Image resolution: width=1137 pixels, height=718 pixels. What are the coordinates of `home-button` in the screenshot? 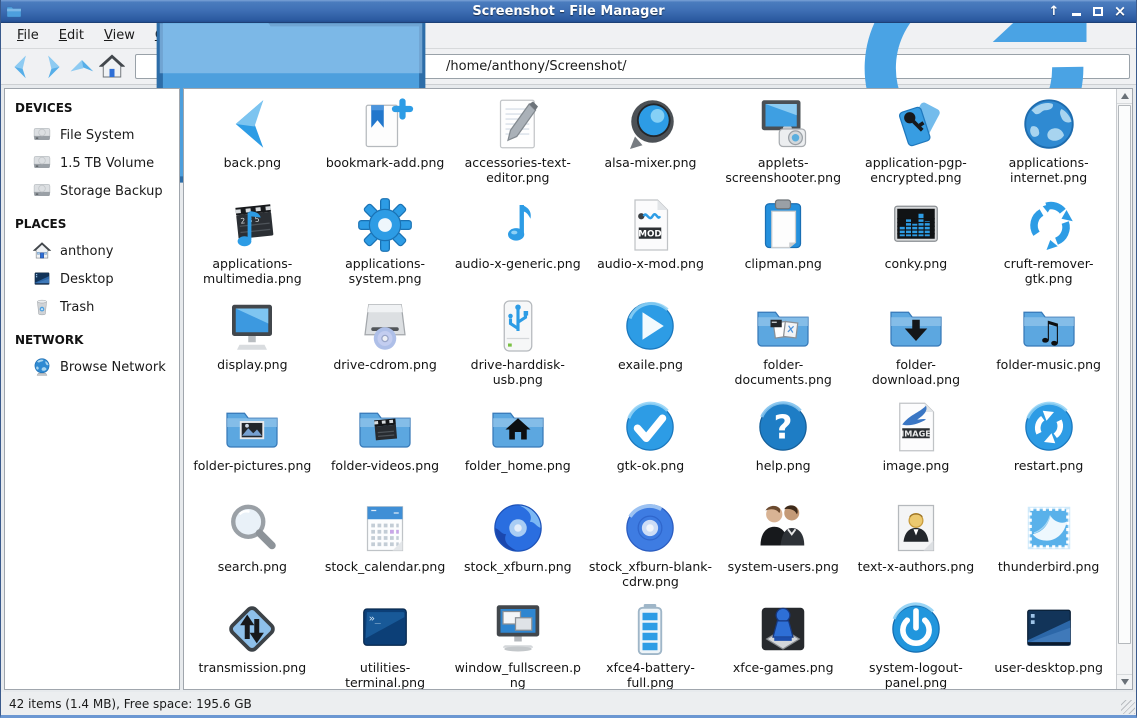 It's located at (112, 67).